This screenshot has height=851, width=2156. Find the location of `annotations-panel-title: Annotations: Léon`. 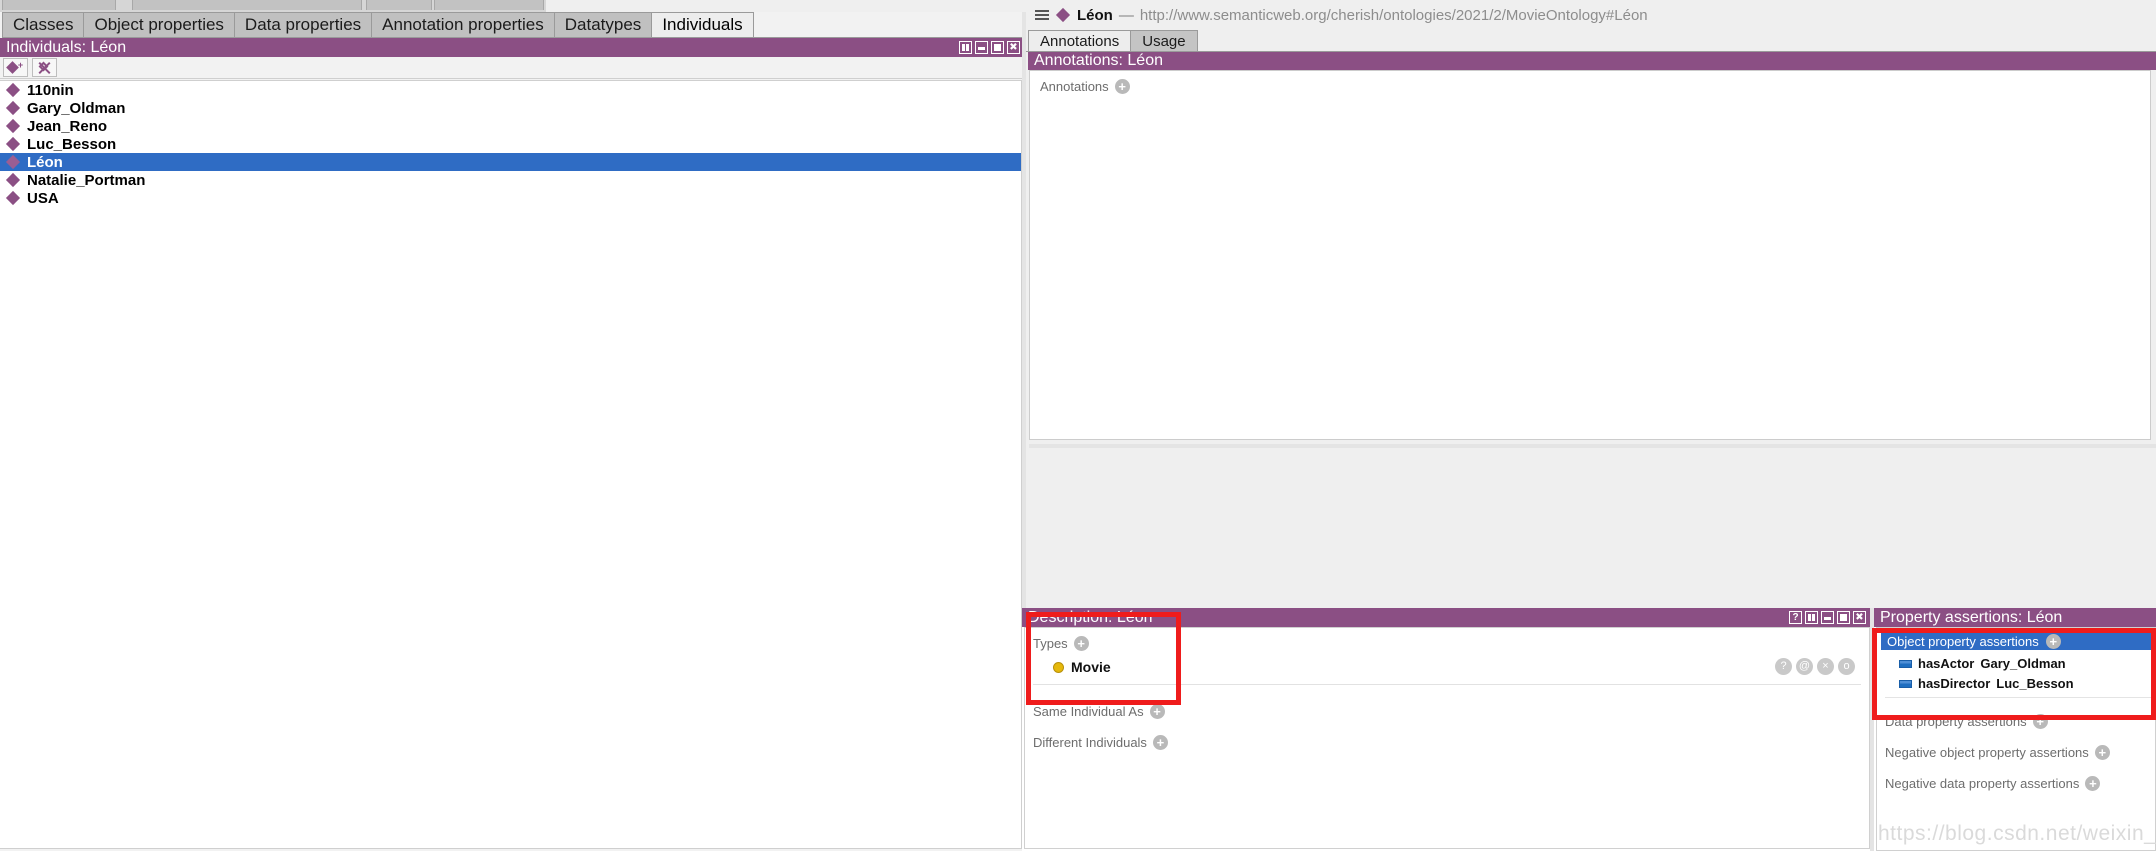

annotations-panel-title: Annotations: Léon is located at coordinates (1592, 61).